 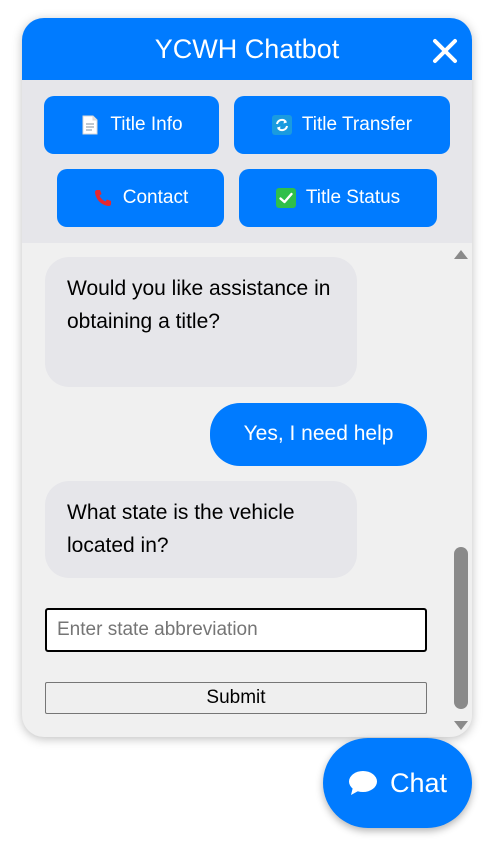 I want to click on chat-title: YCWH Chatbot, so click(x=247, y=49).